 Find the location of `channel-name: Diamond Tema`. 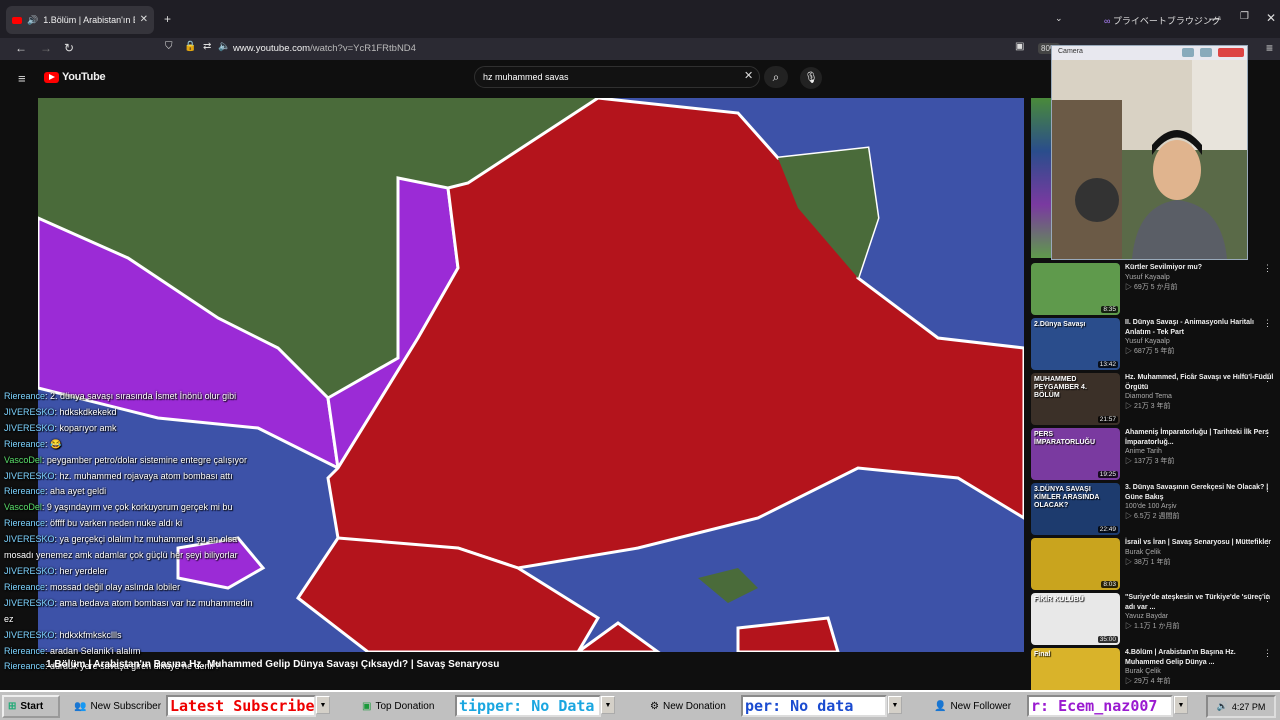

channel-name: Diamond Tema is located at coordinates (1200, 397).